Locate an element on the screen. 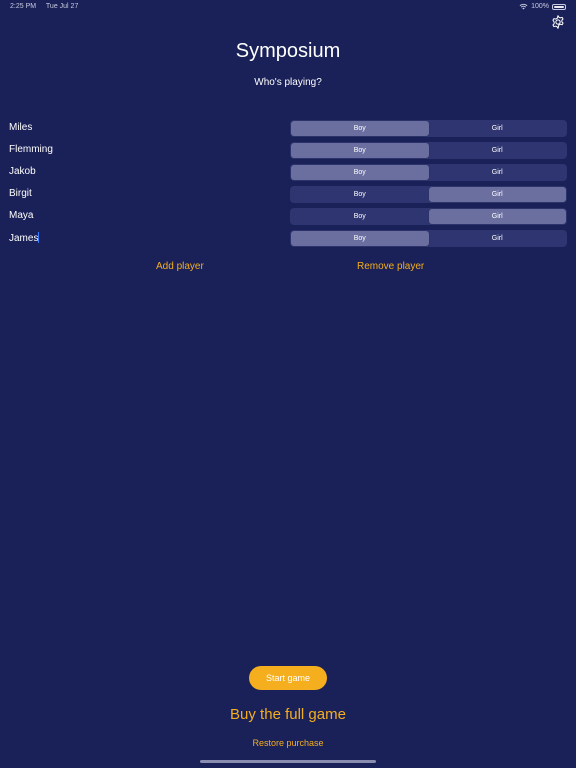  page-subtitle: Who's playing? is located at coordinates (288, 82).